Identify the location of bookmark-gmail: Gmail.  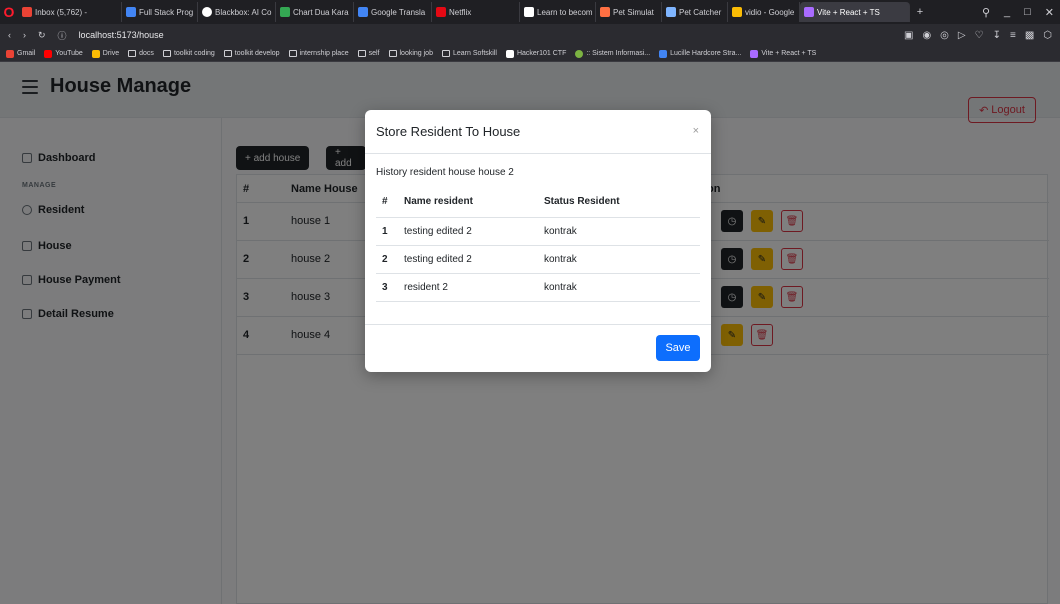
(21, 53).